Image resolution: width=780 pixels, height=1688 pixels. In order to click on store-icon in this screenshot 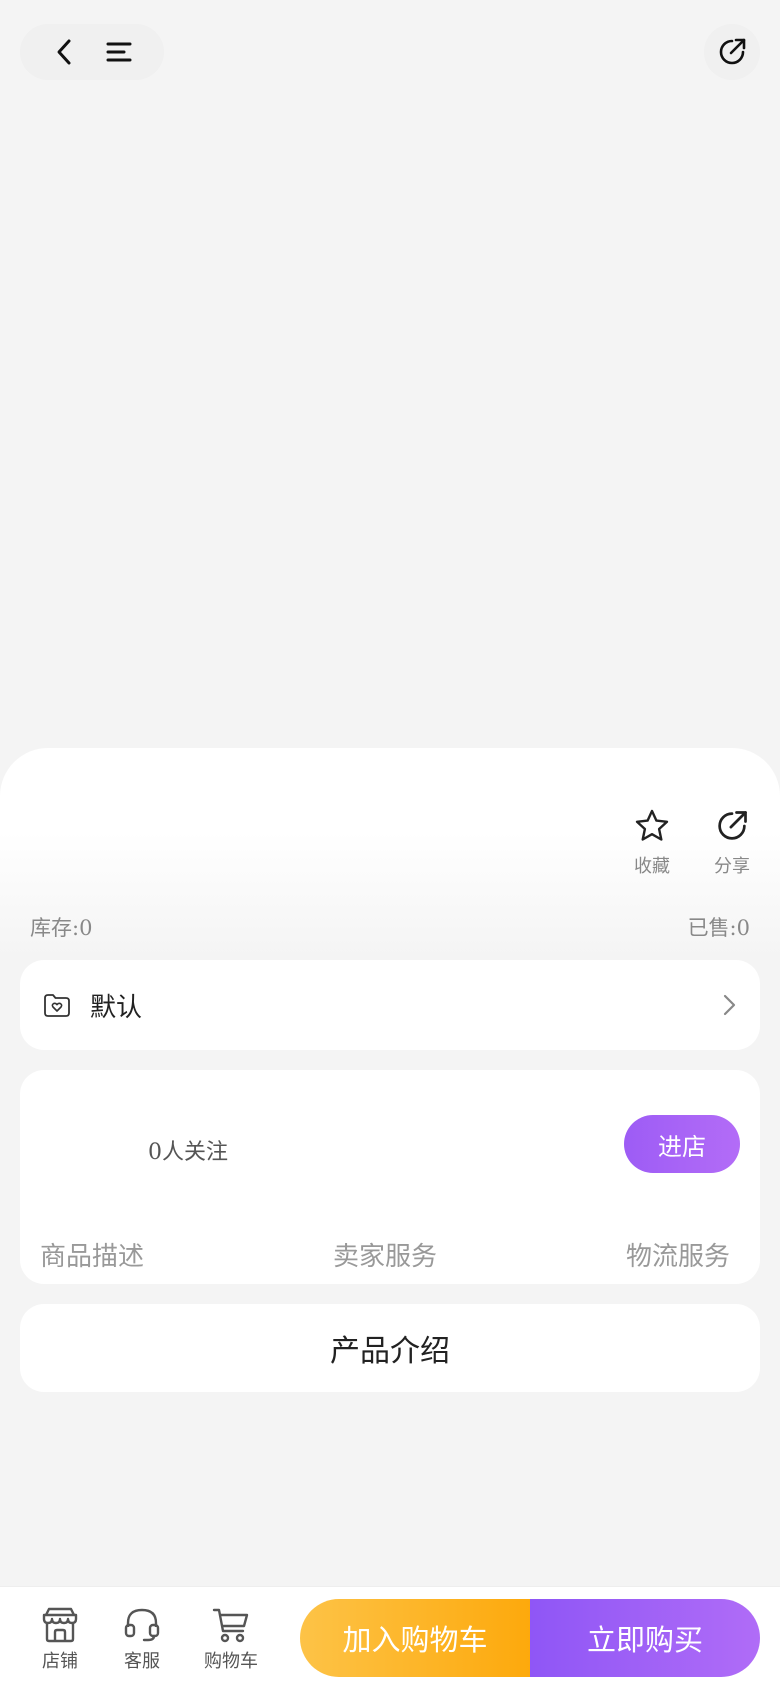, I will do `click(60, 1625)`.